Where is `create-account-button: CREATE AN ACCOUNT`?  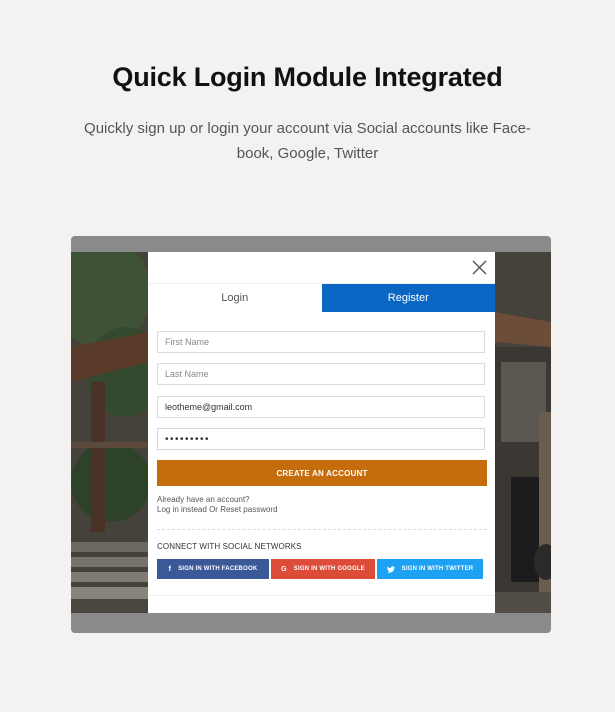 create-account-button: CREATE AN ACCOUNT is located at coordinates (322, 473).